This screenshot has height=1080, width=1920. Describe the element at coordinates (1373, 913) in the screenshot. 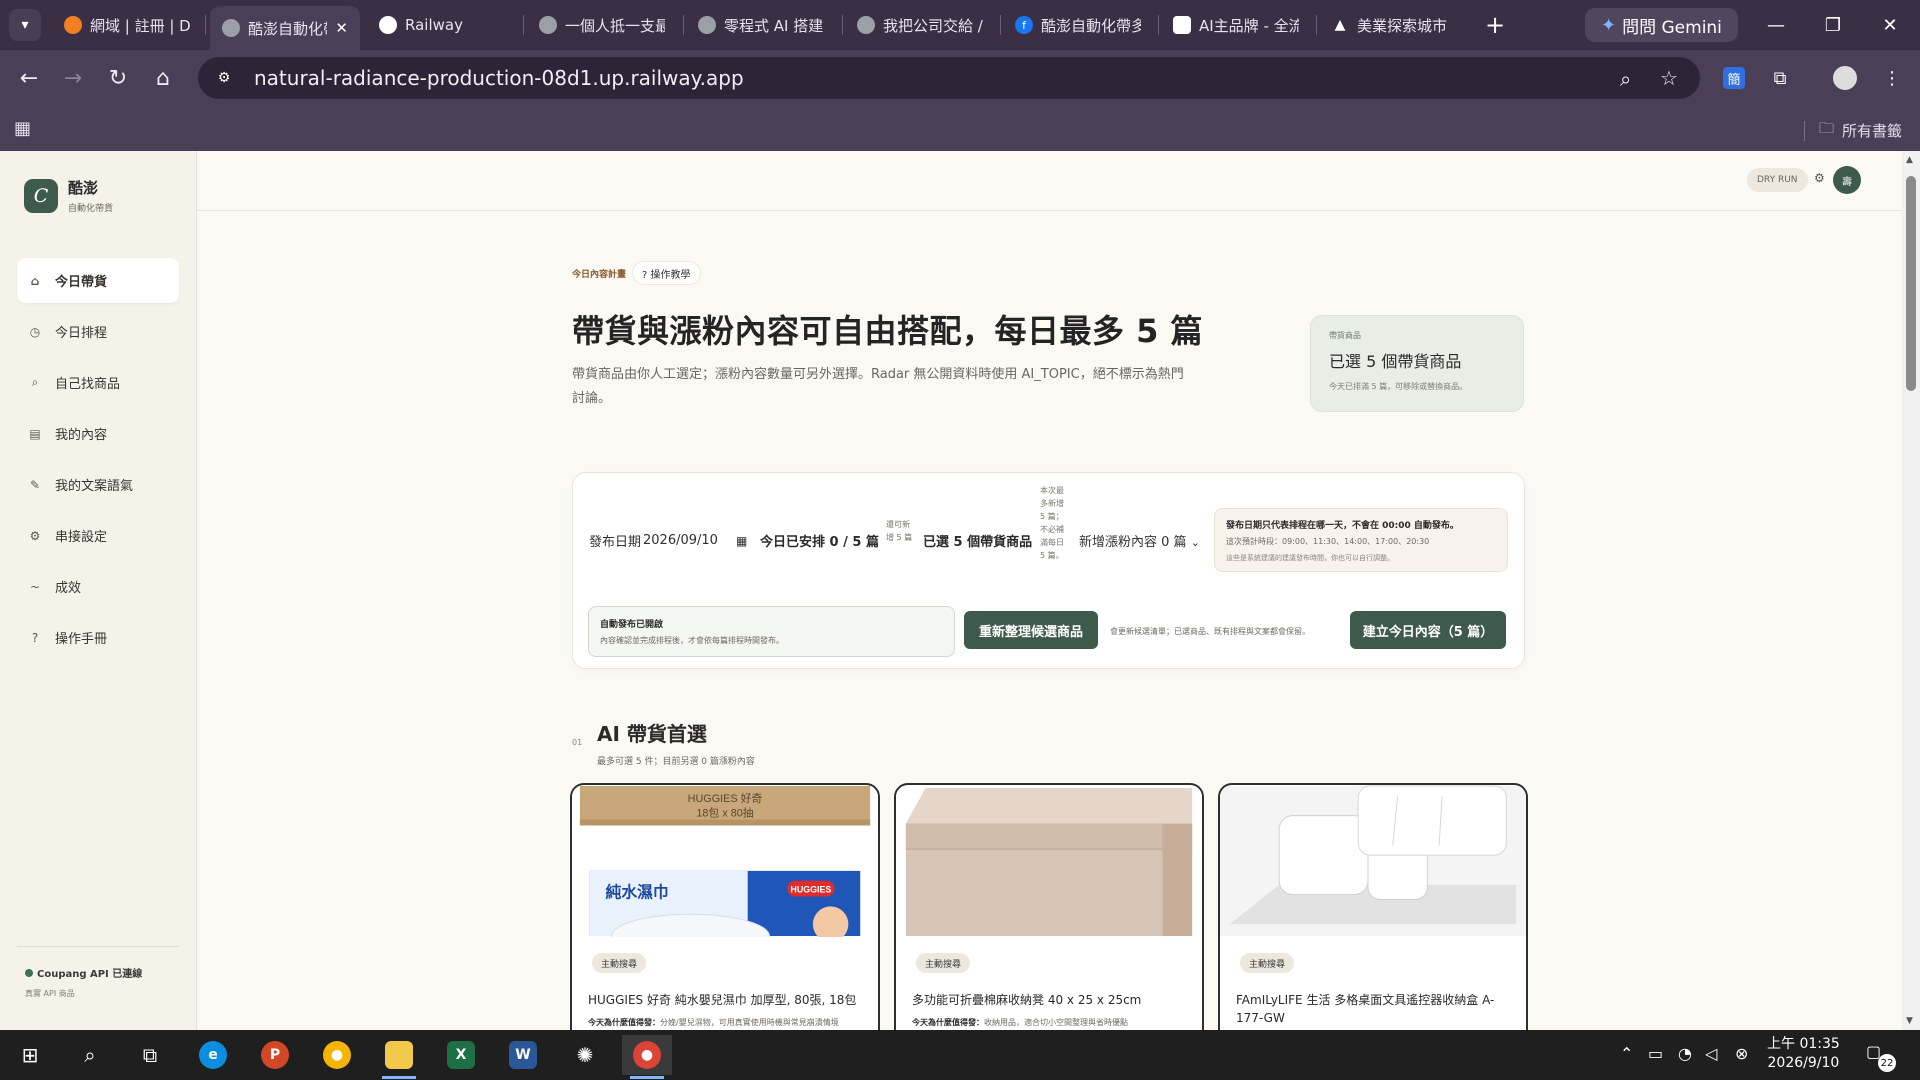

I see `product-card: 主動搜尋 FAmILyLIFE 生活 多格桌面文具遙控器收納盒 A-177-GW` at that location.